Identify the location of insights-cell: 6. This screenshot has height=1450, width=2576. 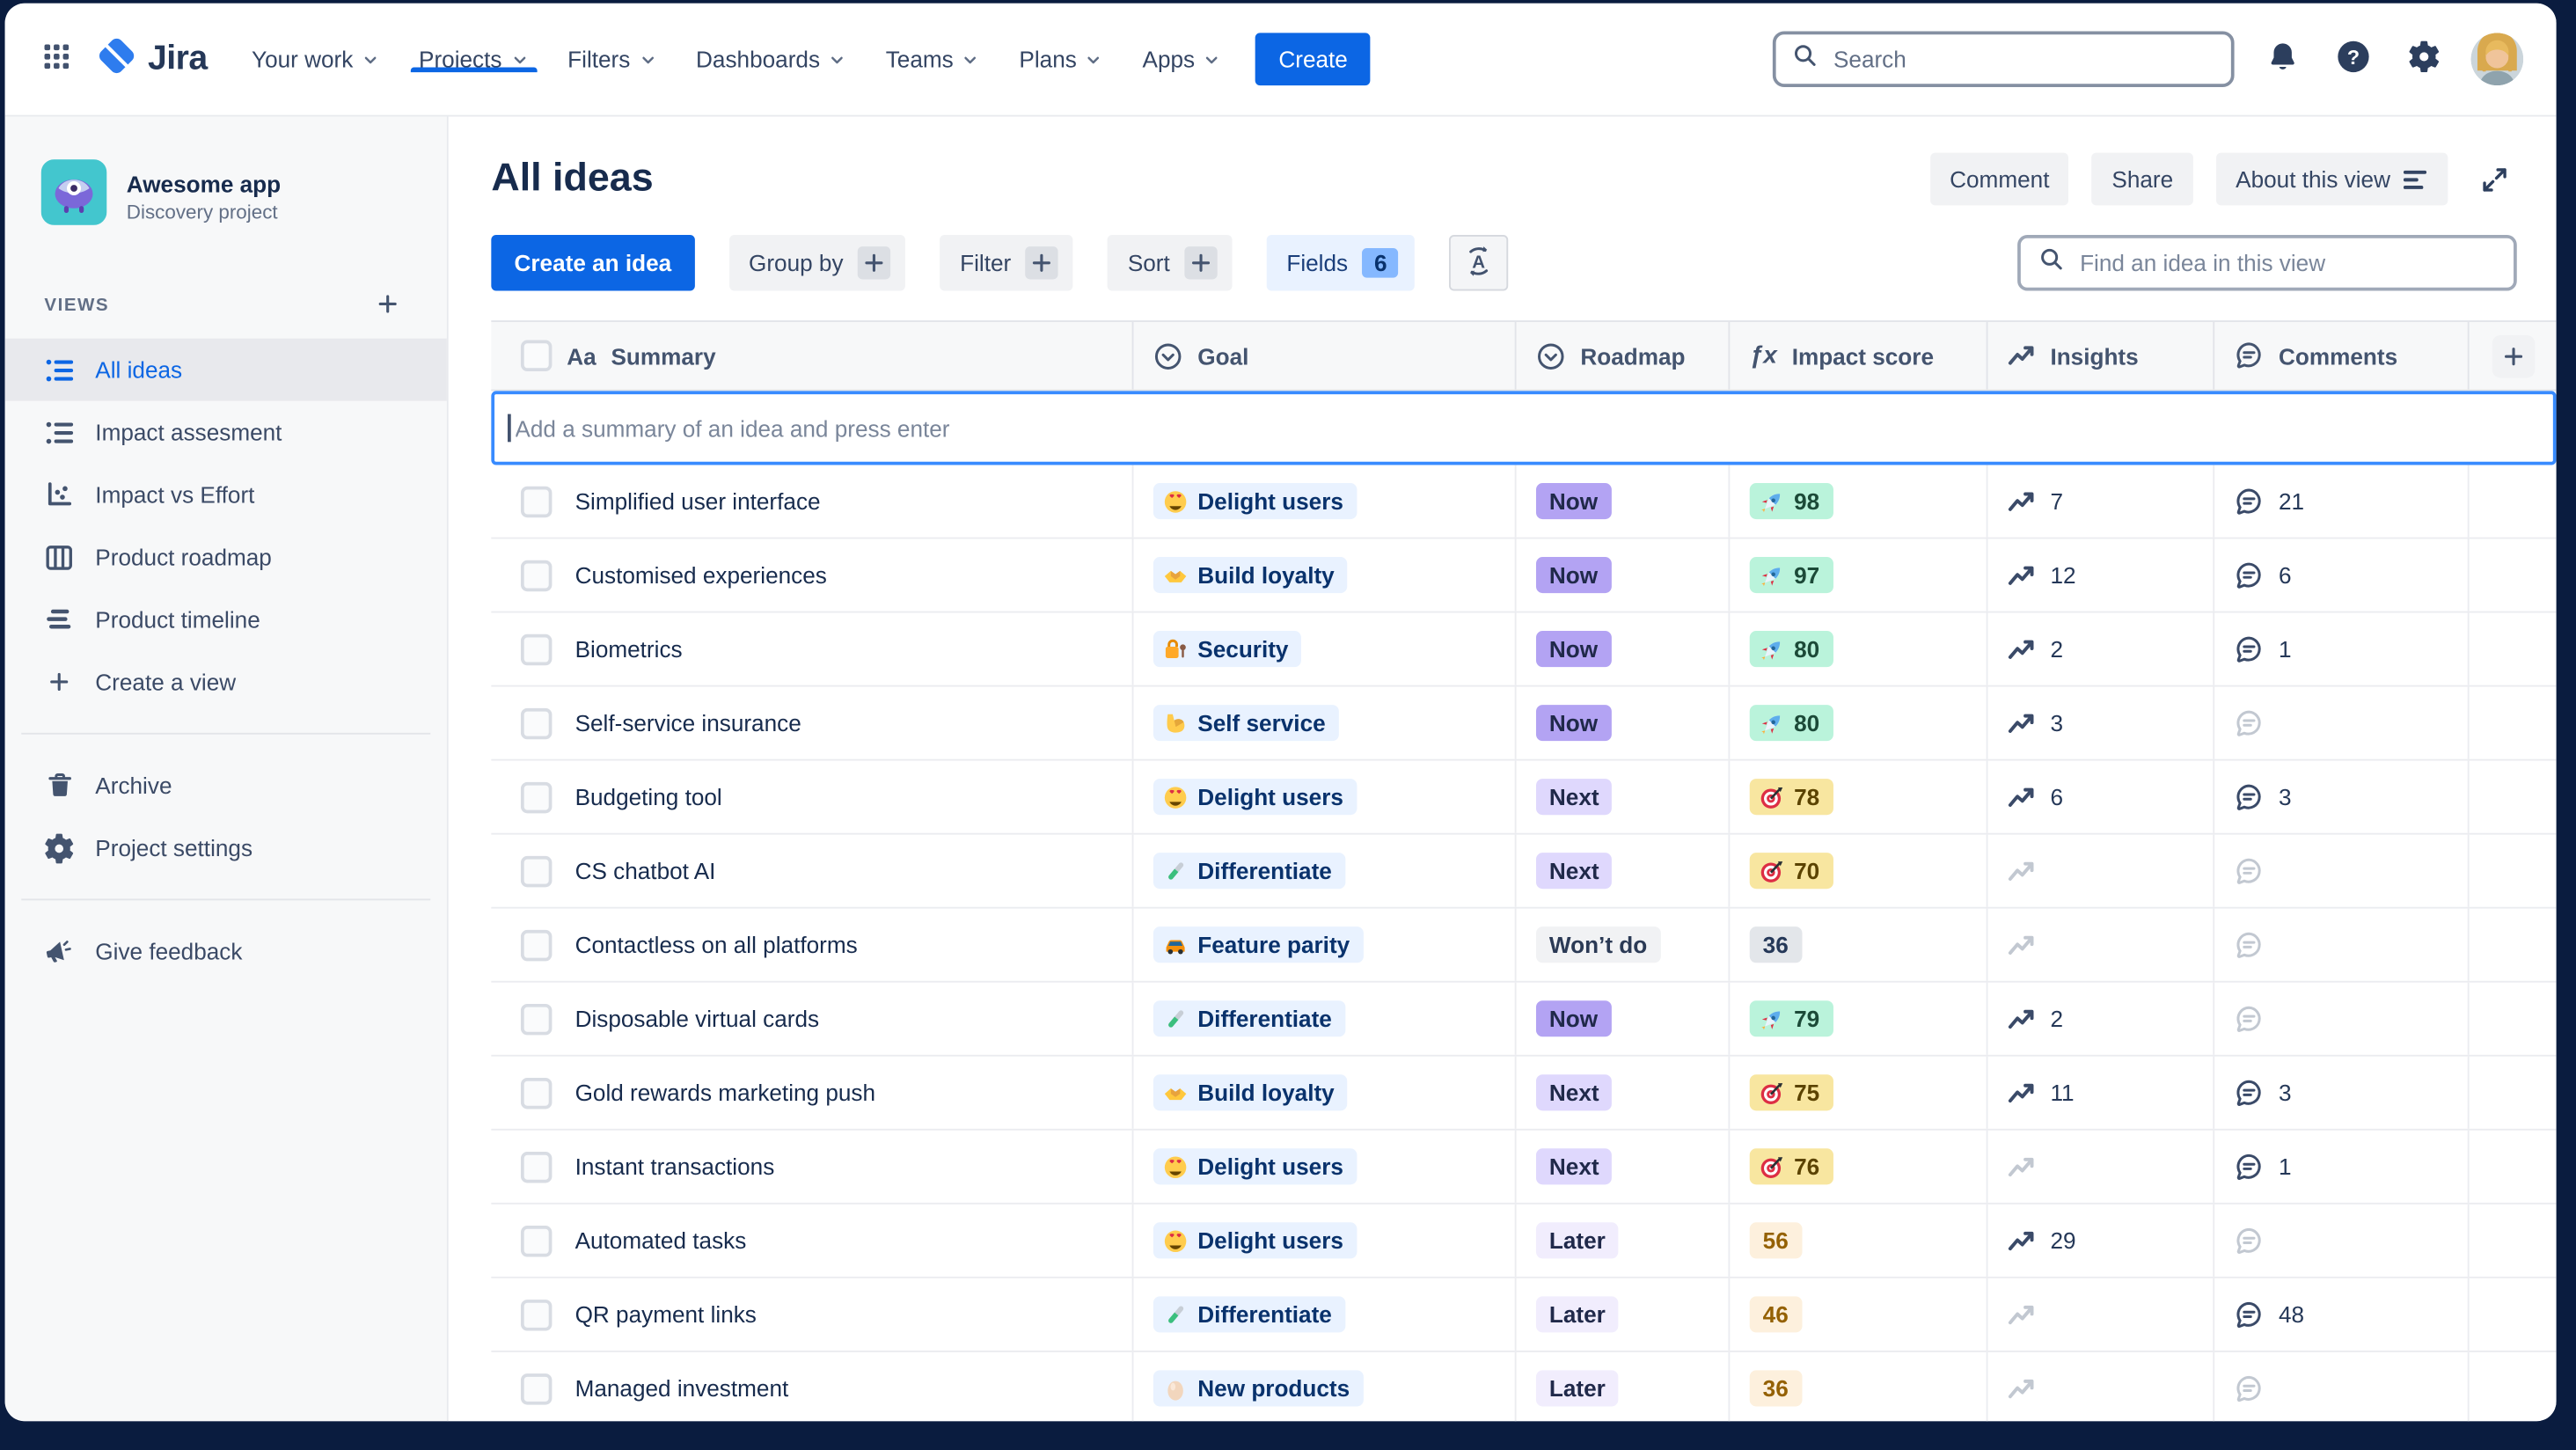
(2101, 796).